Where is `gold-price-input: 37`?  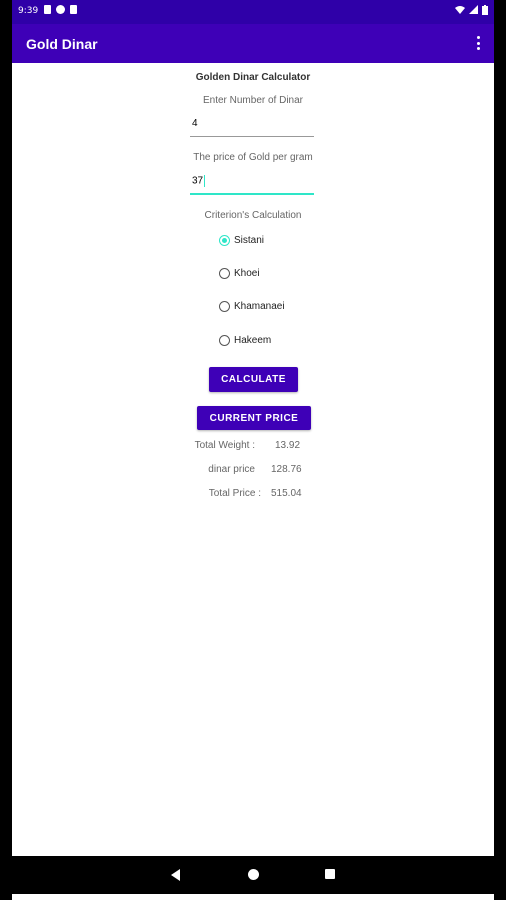 gold-price-input: 37 is located at coordinates (252, 184).